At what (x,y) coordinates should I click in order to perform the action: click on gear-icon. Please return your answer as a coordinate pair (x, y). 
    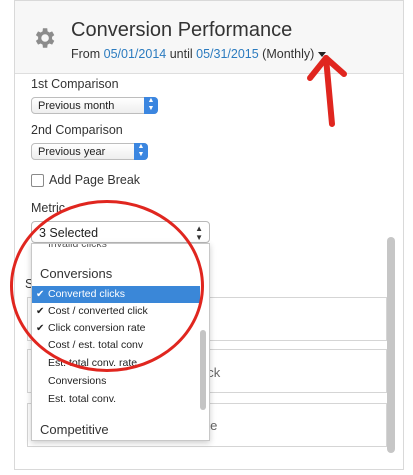
    Looking at the image, I should click on (44, 38).